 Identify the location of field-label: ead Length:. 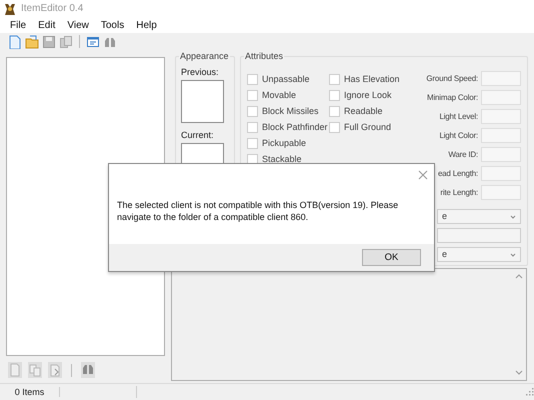
(458, 173).